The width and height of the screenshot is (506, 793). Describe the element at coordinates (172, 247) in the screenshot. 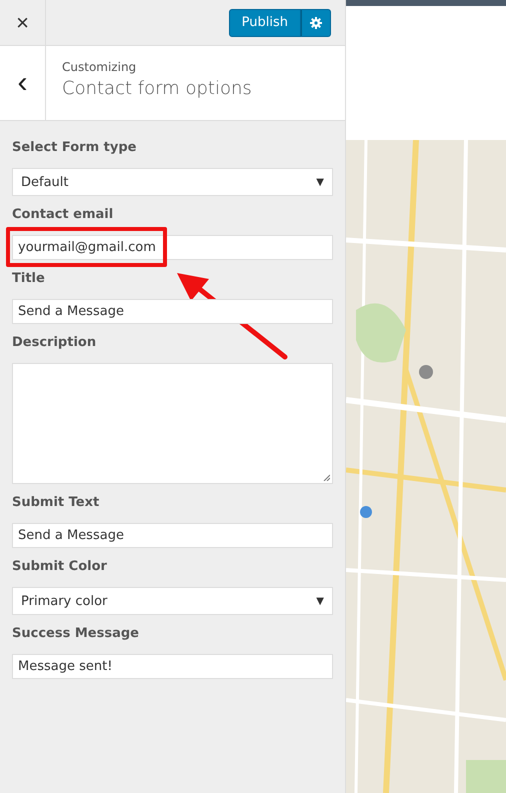

I see `input-field: yourmail@gmail.com` at that location.